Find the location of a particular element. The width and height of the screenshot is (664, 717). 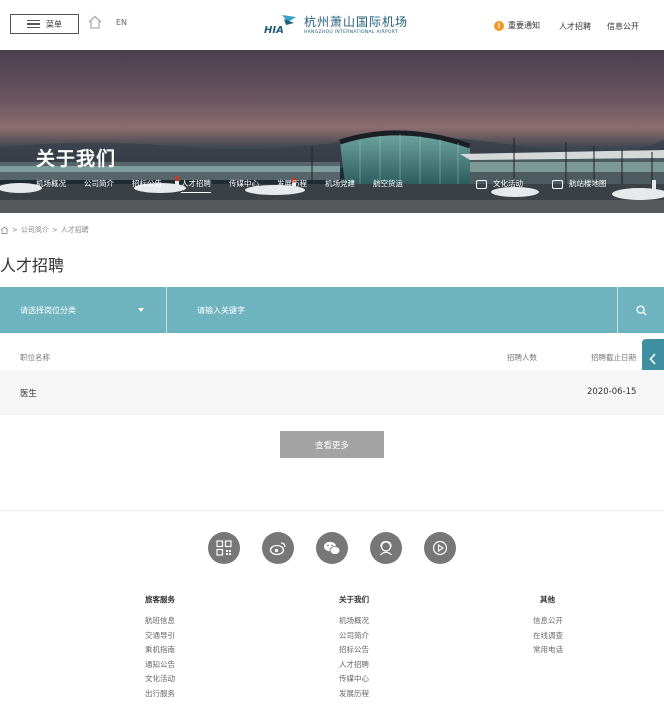

footer-link: 出行服务 is located at coordinates (160, 694).